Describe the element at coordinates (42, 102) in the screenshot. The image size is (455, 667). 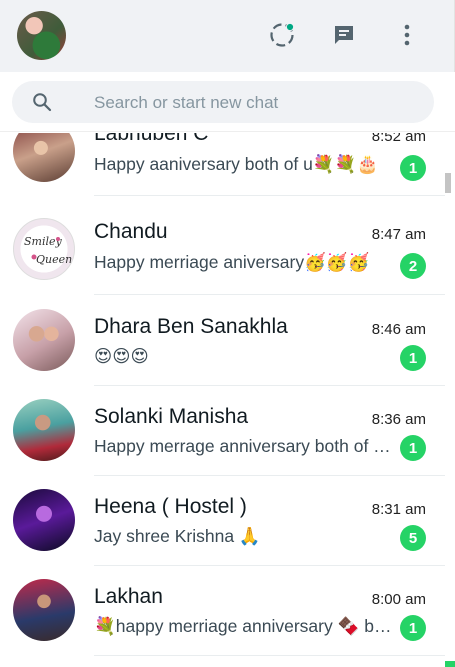
I see `search-icon` at that location.